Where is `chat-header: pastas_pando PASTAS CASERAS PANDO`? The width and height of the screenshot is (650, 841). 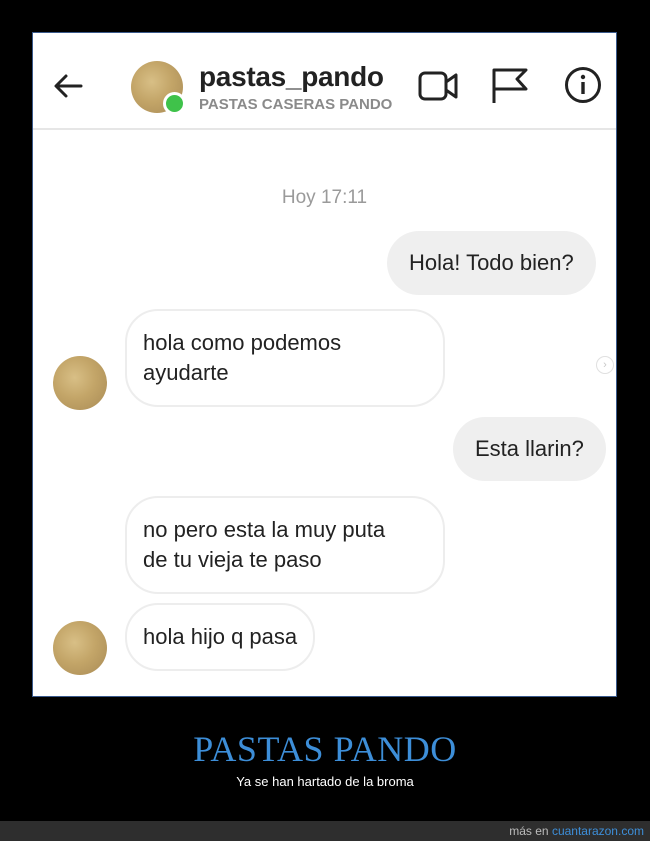 chat-header: pastas_pando PASTAS CASERAS PANDO is located at coordinates (324, 81).